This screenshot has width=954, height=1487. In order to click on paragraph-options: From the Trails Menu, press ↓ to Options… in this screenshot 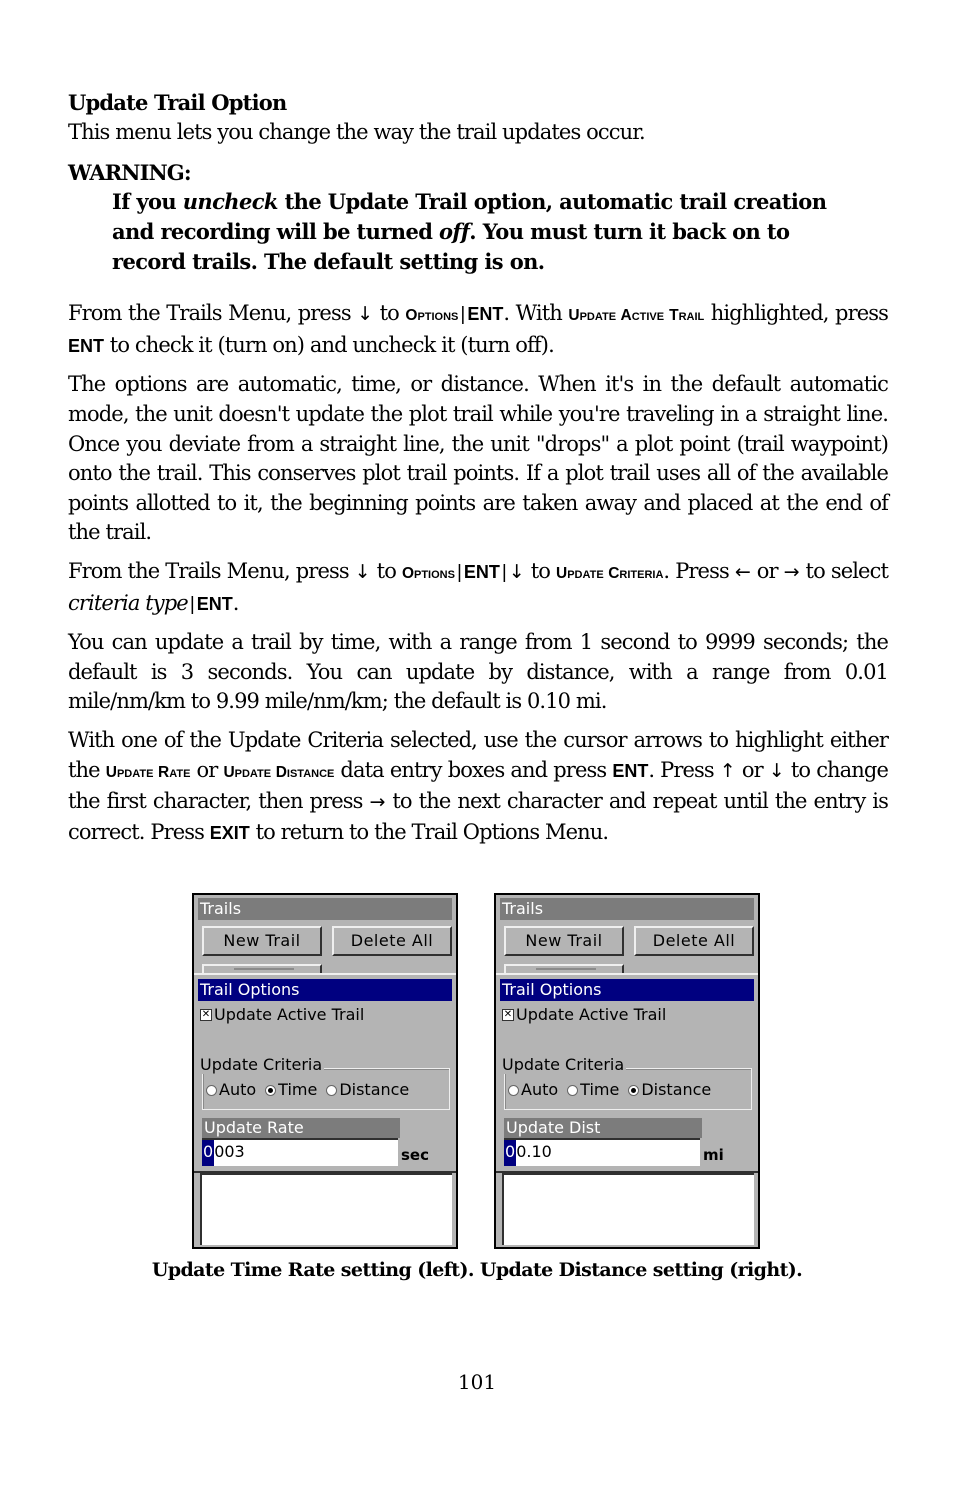, I will do `click(478, 330)`.